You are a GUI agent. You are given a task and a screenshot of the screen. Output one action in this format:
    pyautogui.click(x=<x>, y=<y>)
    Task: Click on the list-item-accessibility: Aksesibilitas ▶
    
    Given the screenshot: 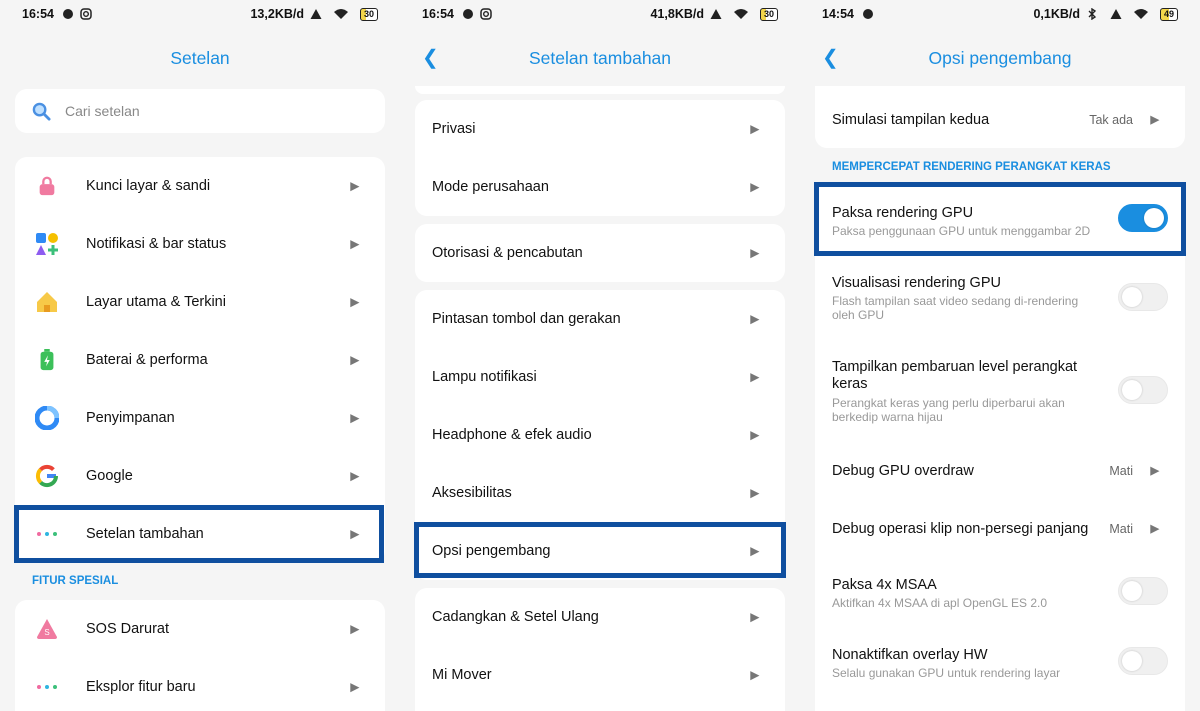 What is the action you would take?
    pyautogui.click(x=600, y=493)
    